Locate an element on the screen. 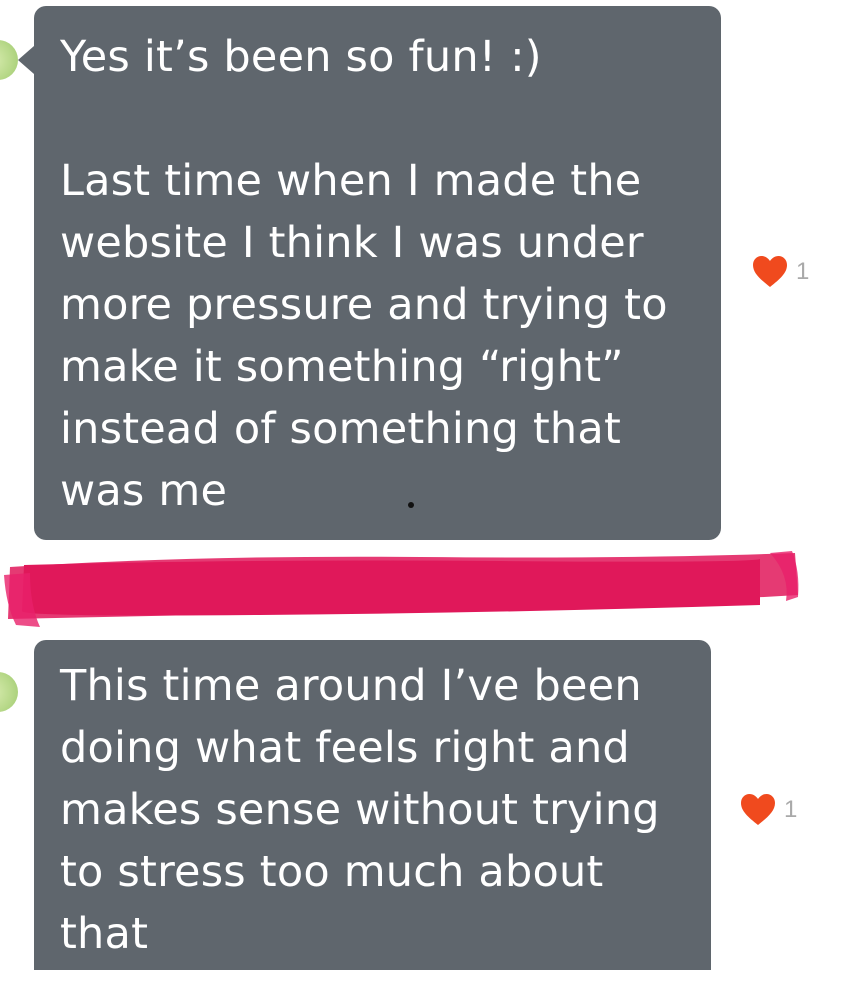  stray-dot is located at coordinates (411, 505).